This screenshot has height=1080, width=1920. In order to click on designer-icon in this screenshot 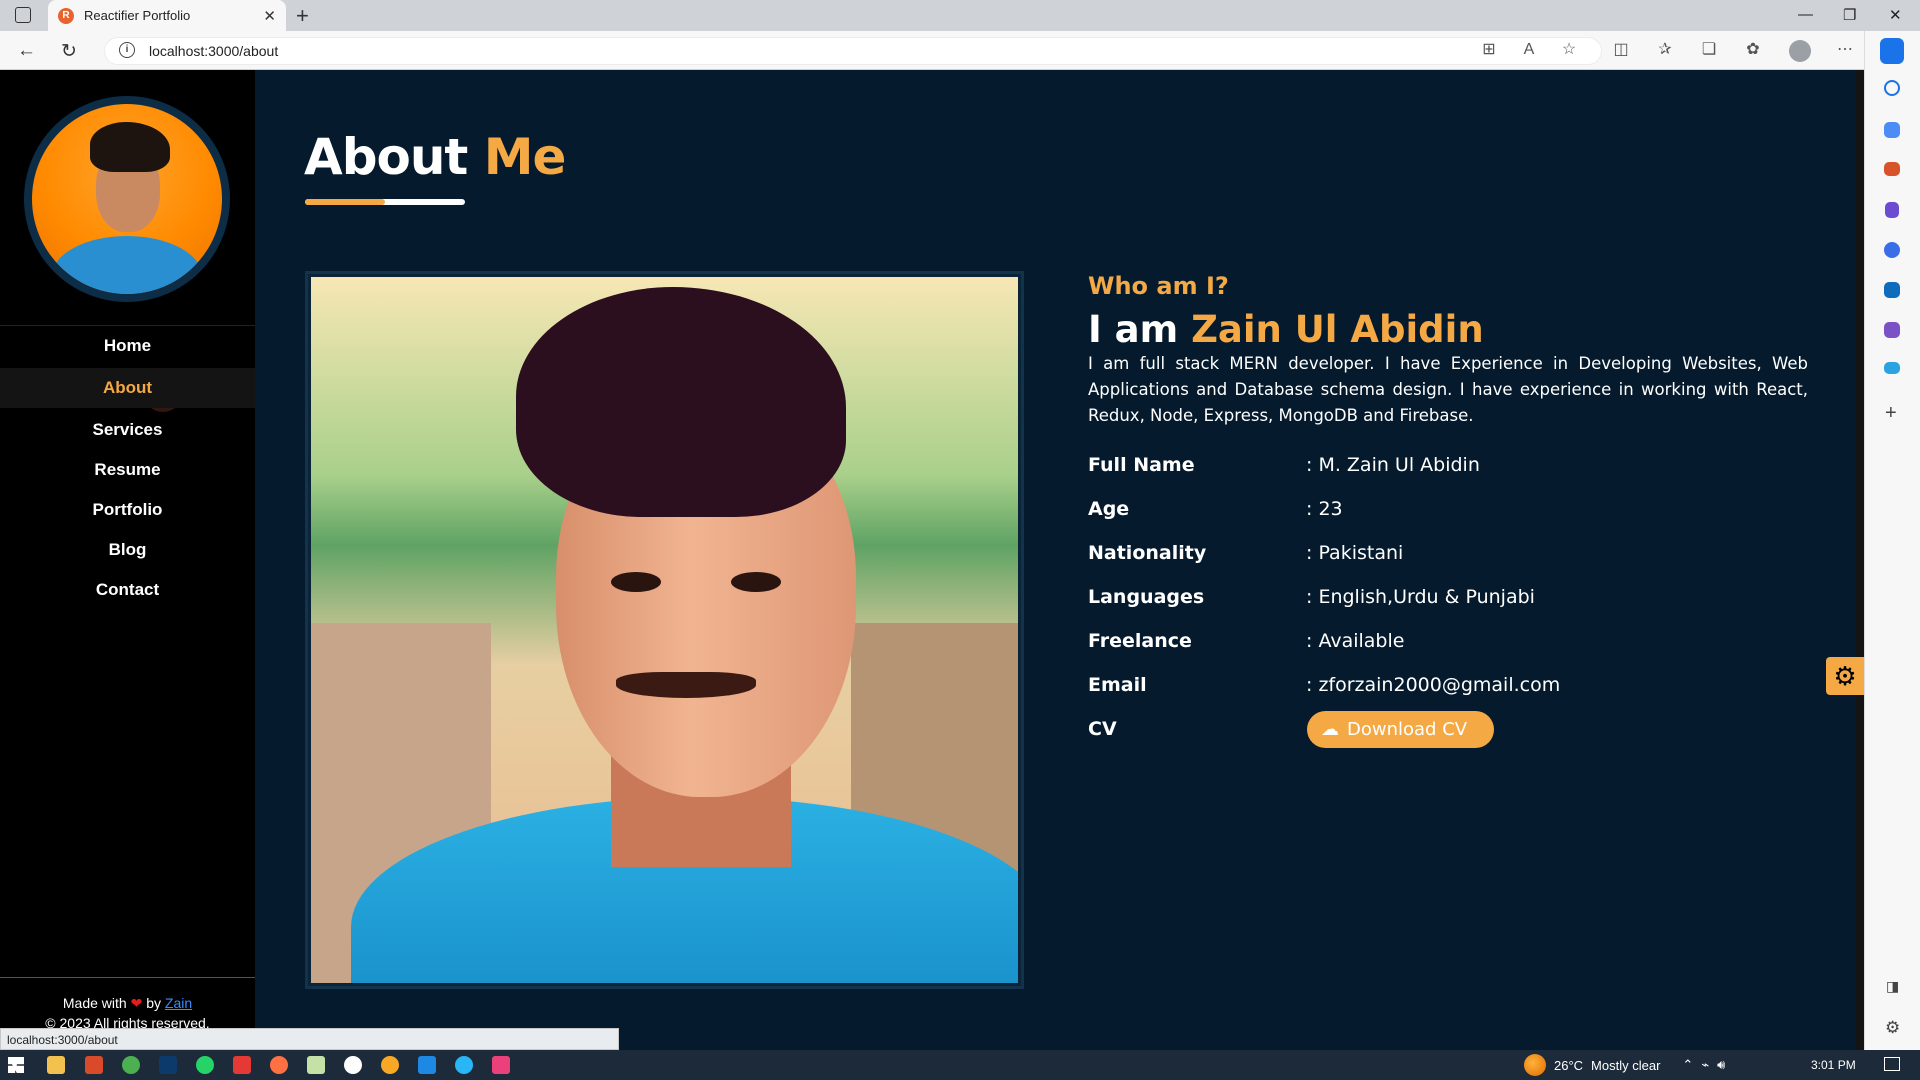, I will do `click(1892, 330)`.